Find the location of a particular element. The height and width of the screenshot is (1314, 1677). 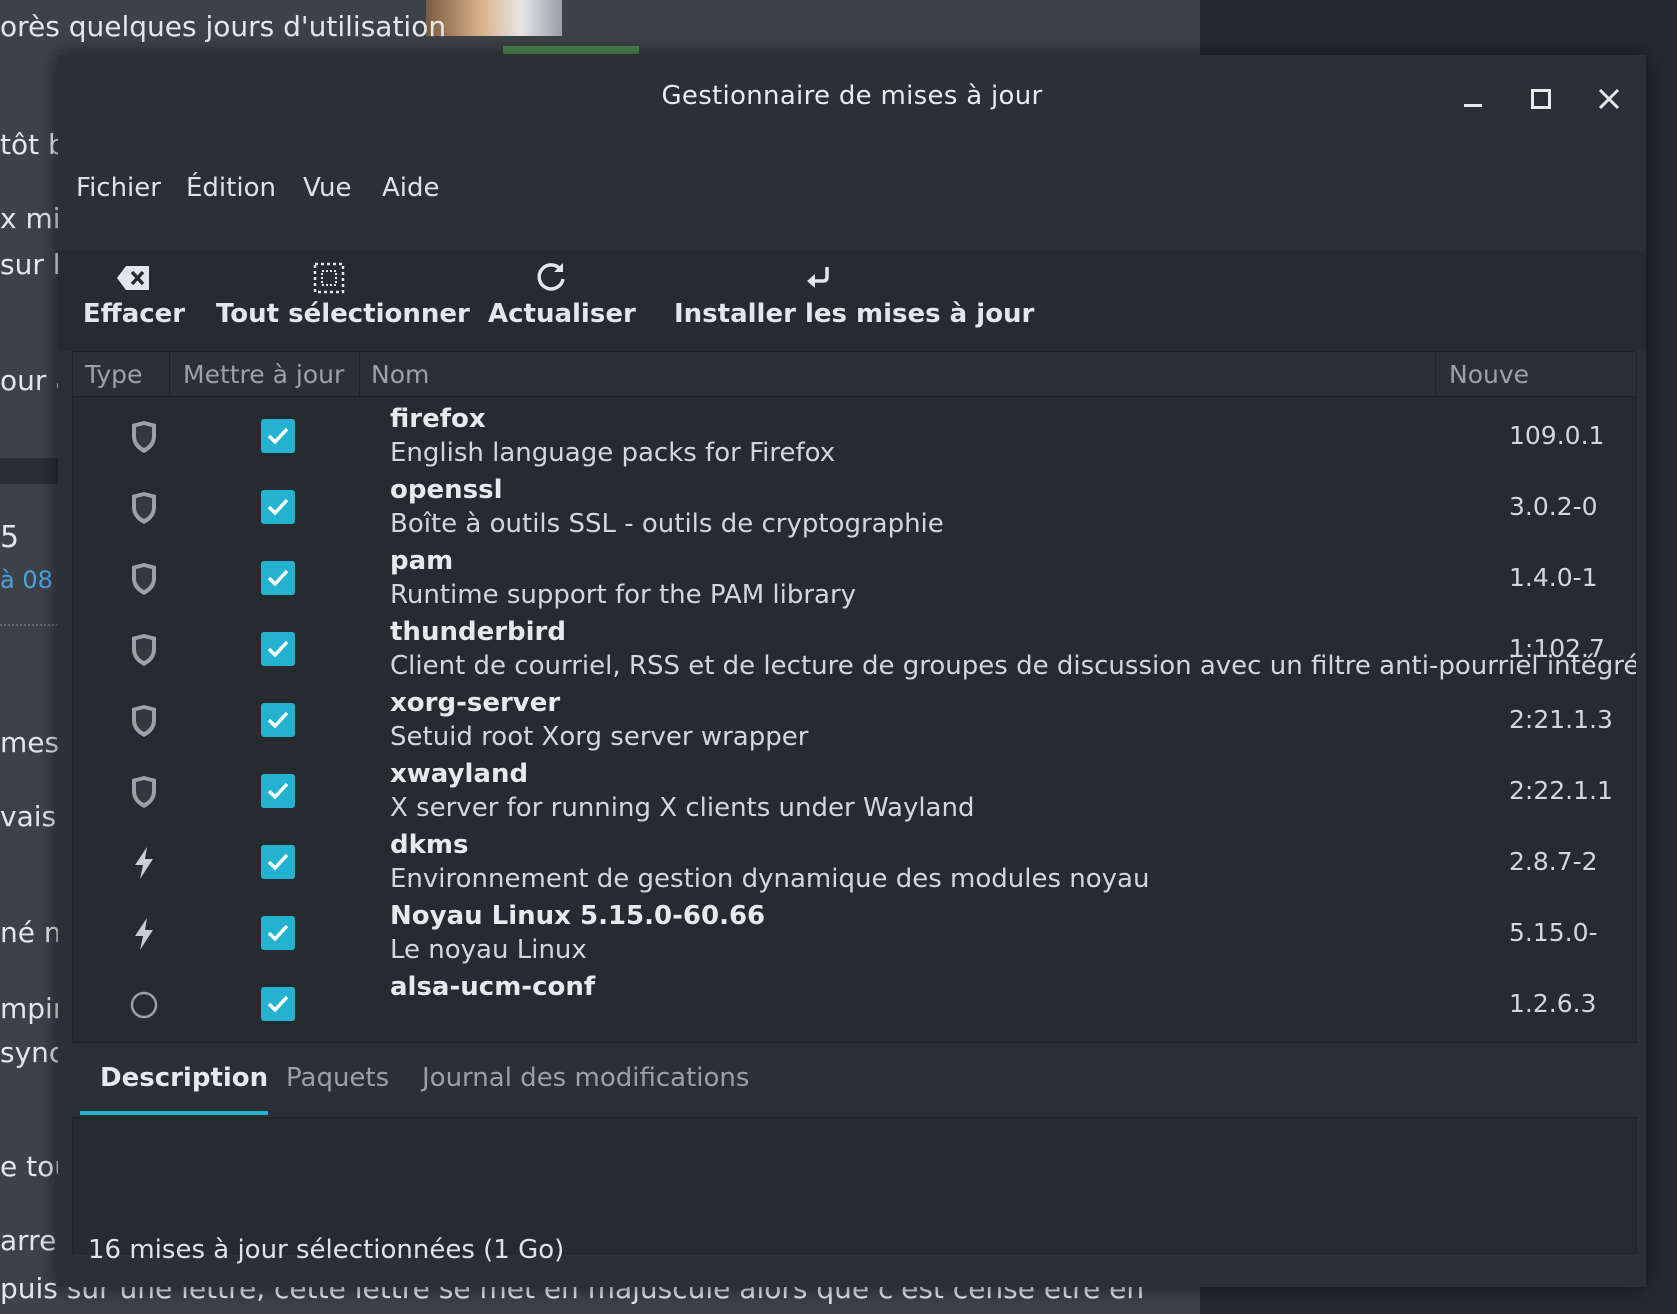

install-label: Installer les mises à jour is located at coordinates (854, 314).